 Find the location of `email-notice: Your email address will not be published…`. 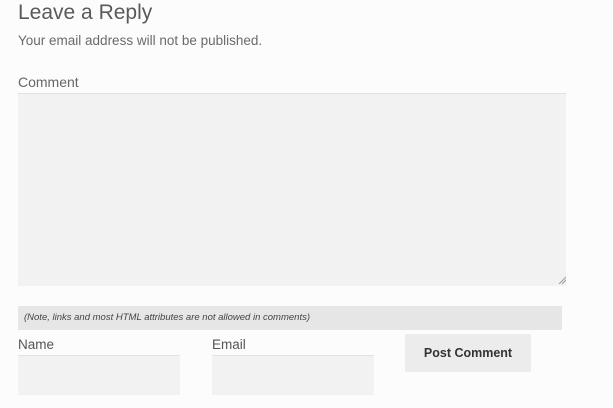

email-notice: Your email address will not be published… is located at coordinates (140, 40).